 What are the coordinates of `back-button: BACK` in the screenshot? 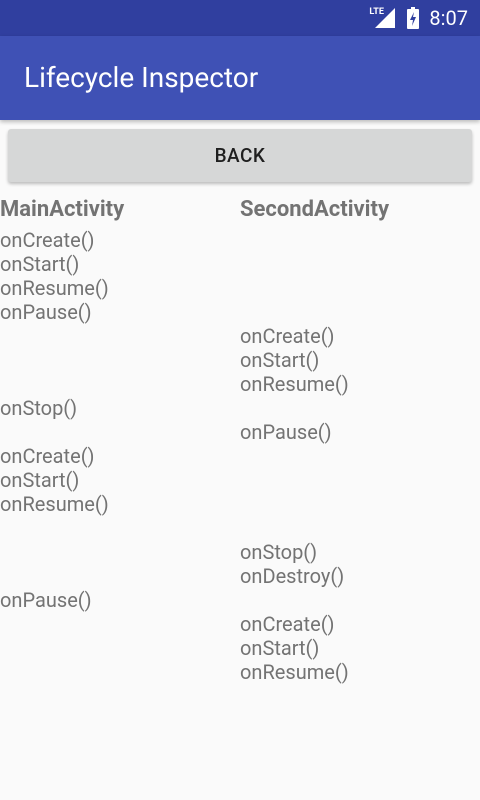 It's located at (240, 155).